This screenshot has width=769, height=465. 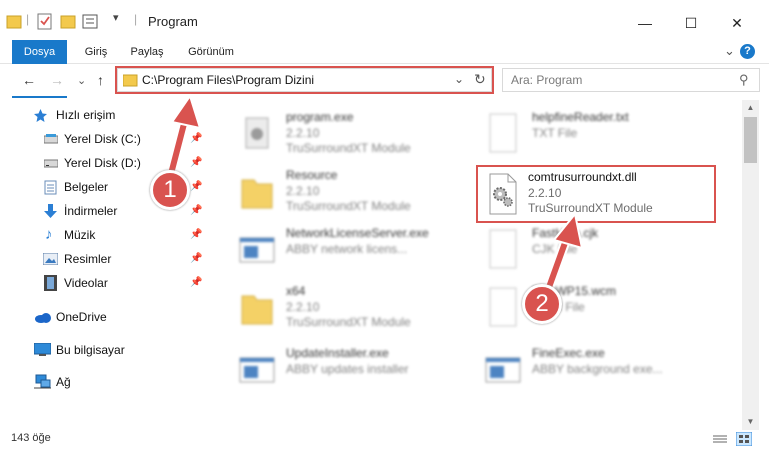 What do you see at coordinates (744, 439) in the screenshot?
I see `large-icons-view-icon` at bounding box center [744, 439].